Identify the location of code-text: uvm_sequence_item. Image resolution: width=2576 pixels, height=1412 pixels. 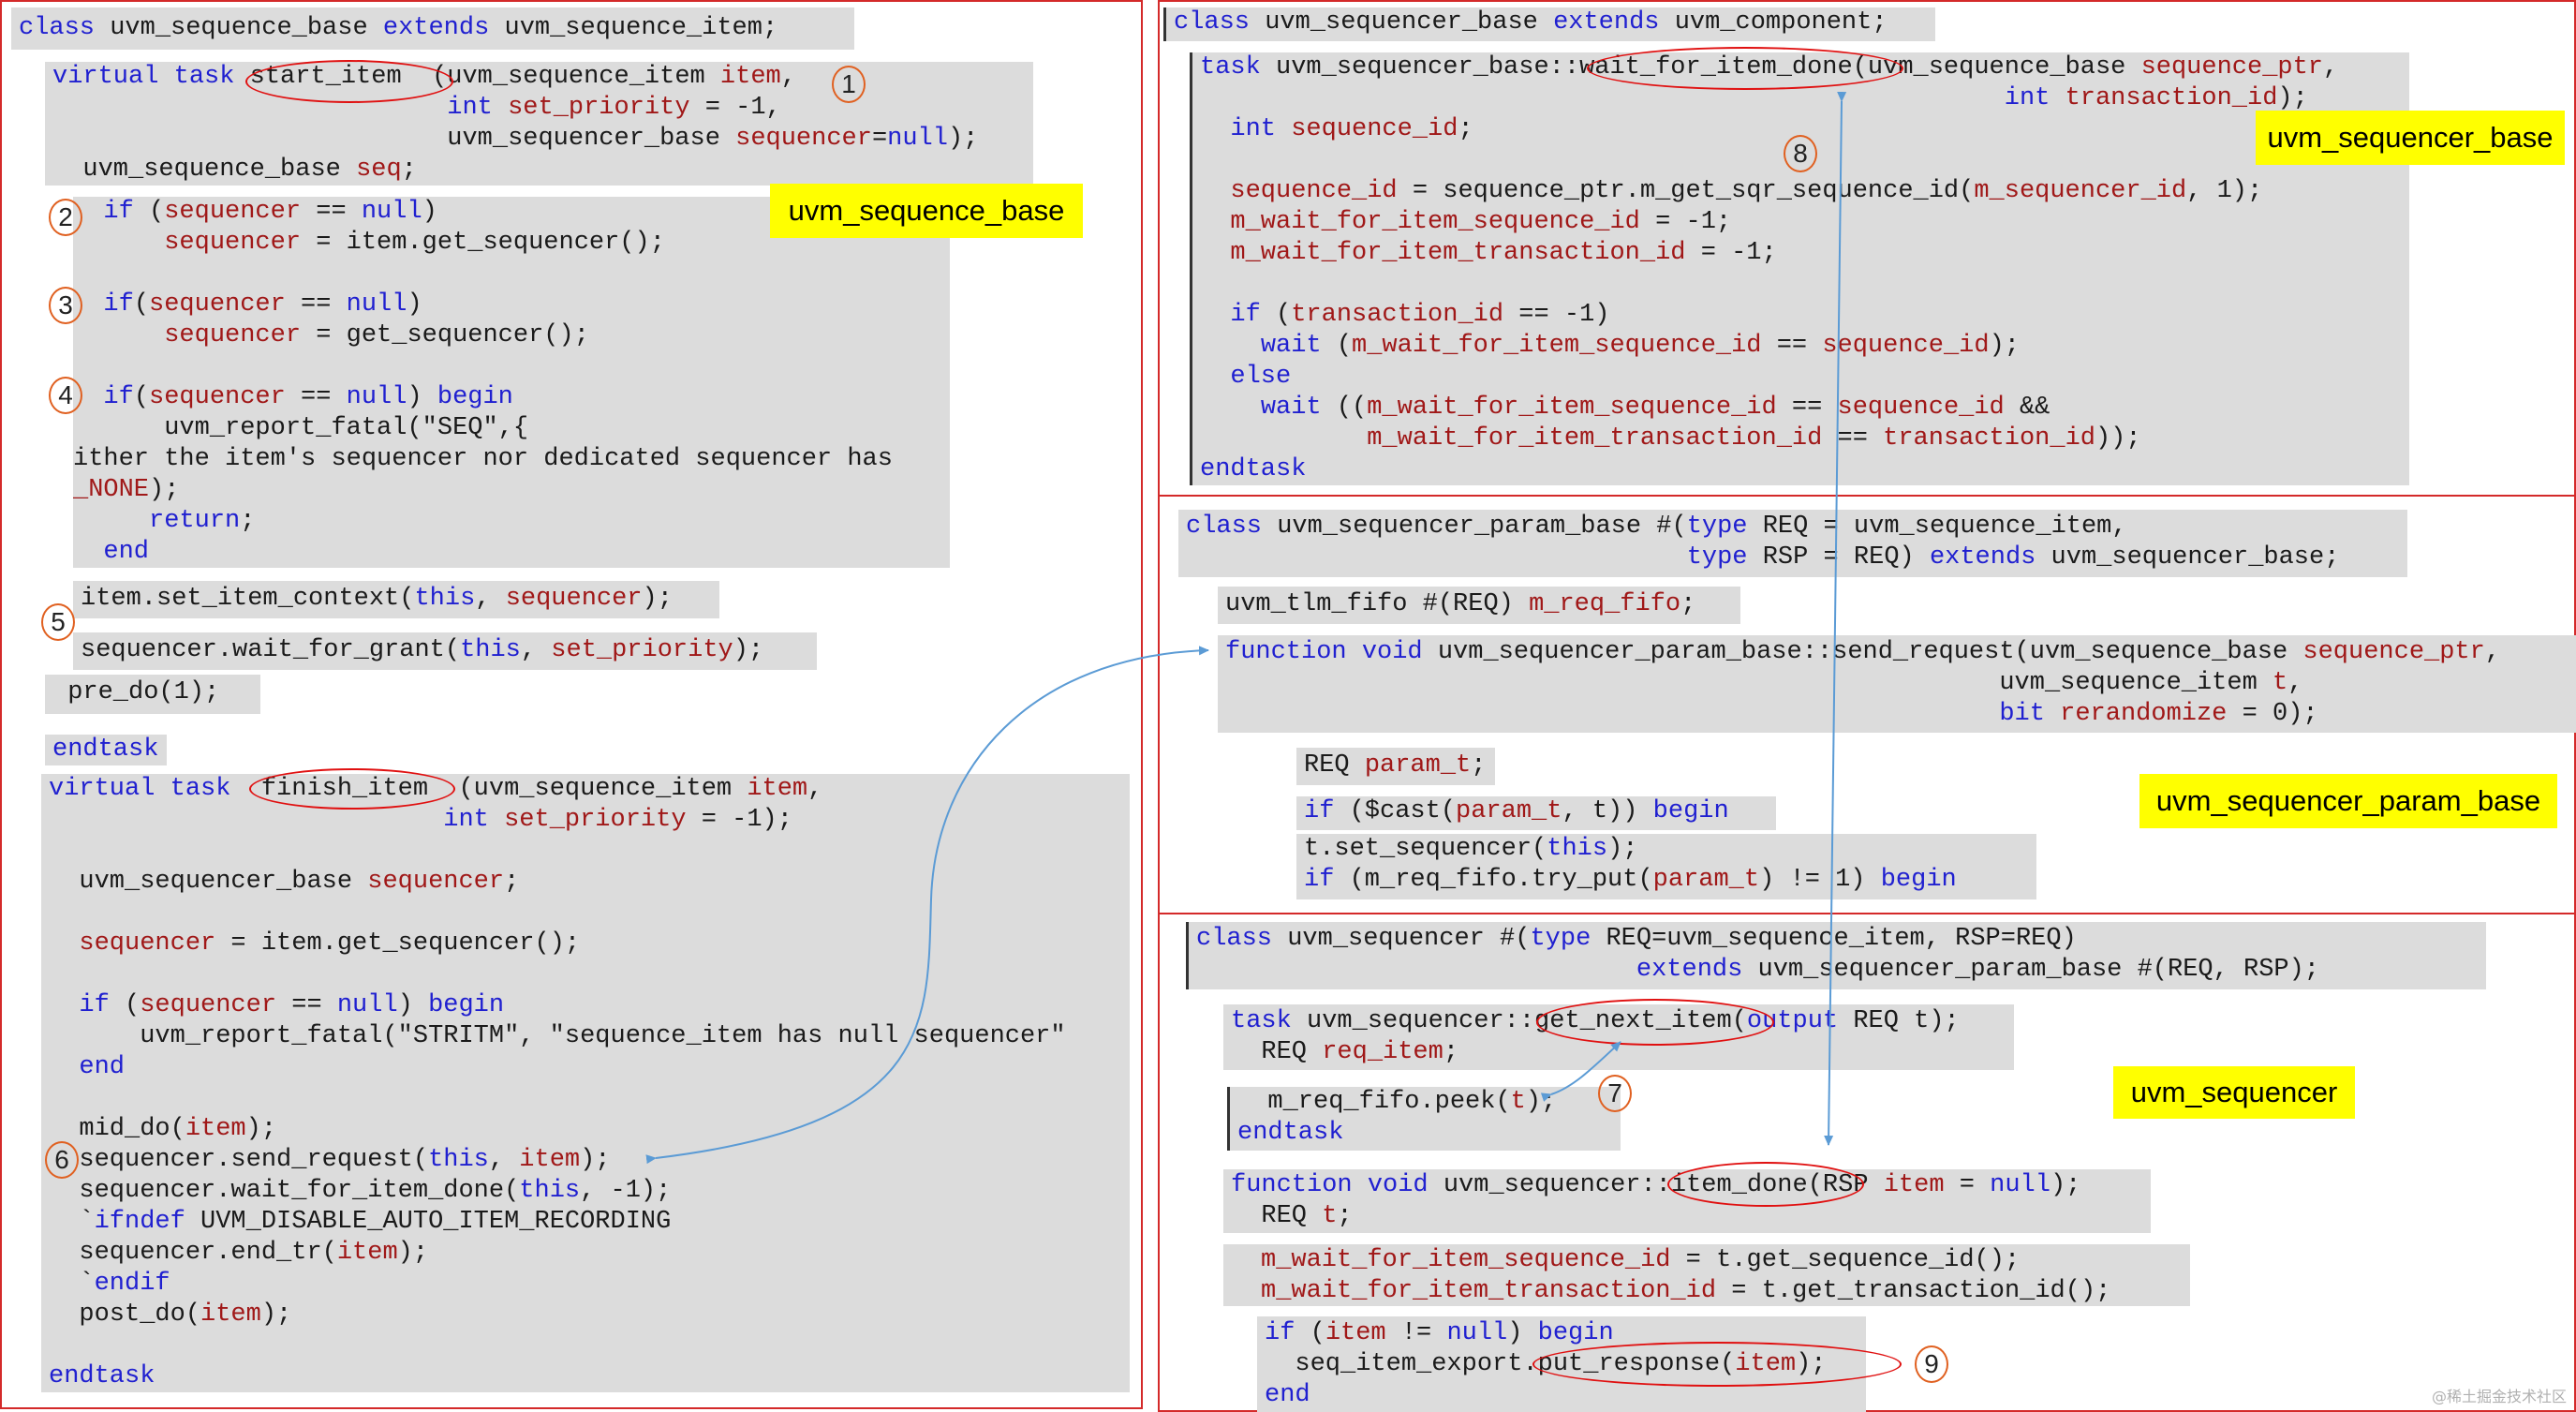
(1749, 683).